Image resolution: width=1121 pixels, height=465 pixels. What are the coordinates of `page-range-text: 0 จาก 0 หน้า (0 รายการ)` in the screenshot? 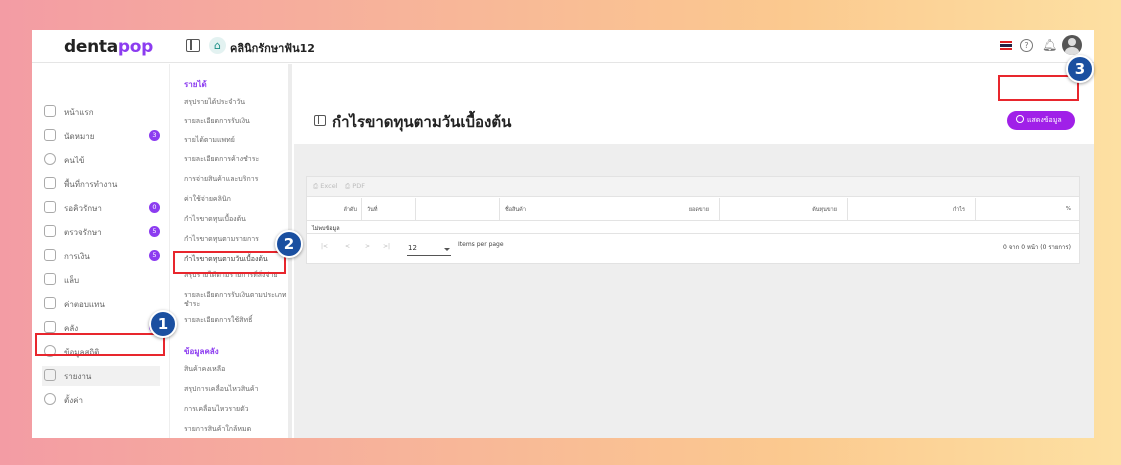 It's located at (1037, 247).